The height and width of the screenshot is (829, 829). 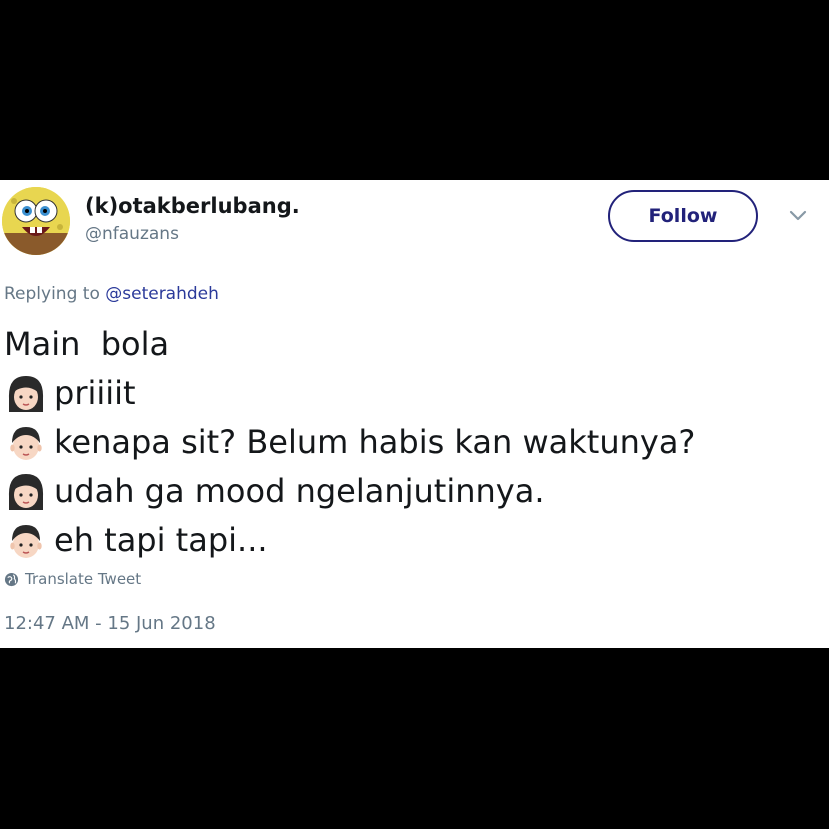 I want to click on tweet-line-text: udah ga mood ngelanjutinnya., so click(x=299, y=491).